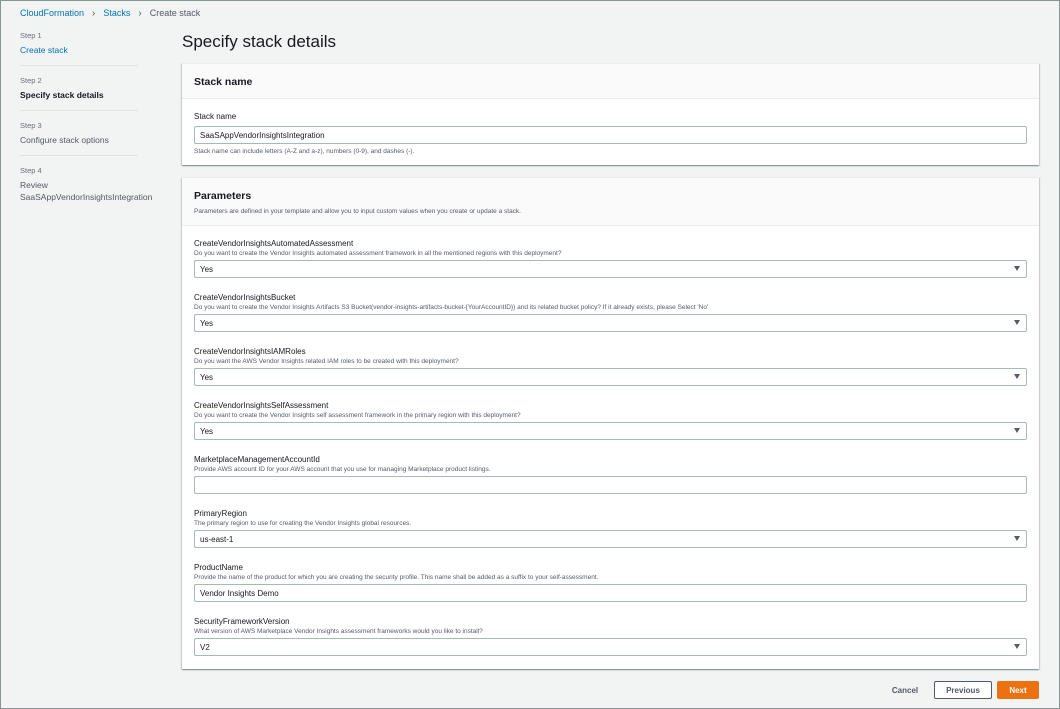  What do you see at coordinates (905, 690) in the screenshot?
I see `cancel-button: Cancel` at bounding box center [905, 690].